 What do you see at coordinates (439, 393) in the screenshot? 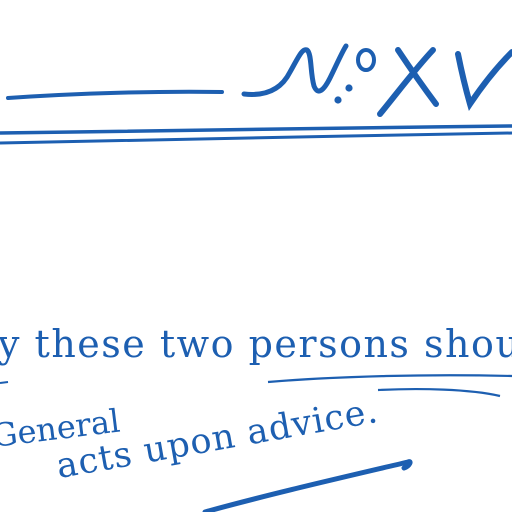
I see `underline-persons-tail` at bounding box center [439, 393].